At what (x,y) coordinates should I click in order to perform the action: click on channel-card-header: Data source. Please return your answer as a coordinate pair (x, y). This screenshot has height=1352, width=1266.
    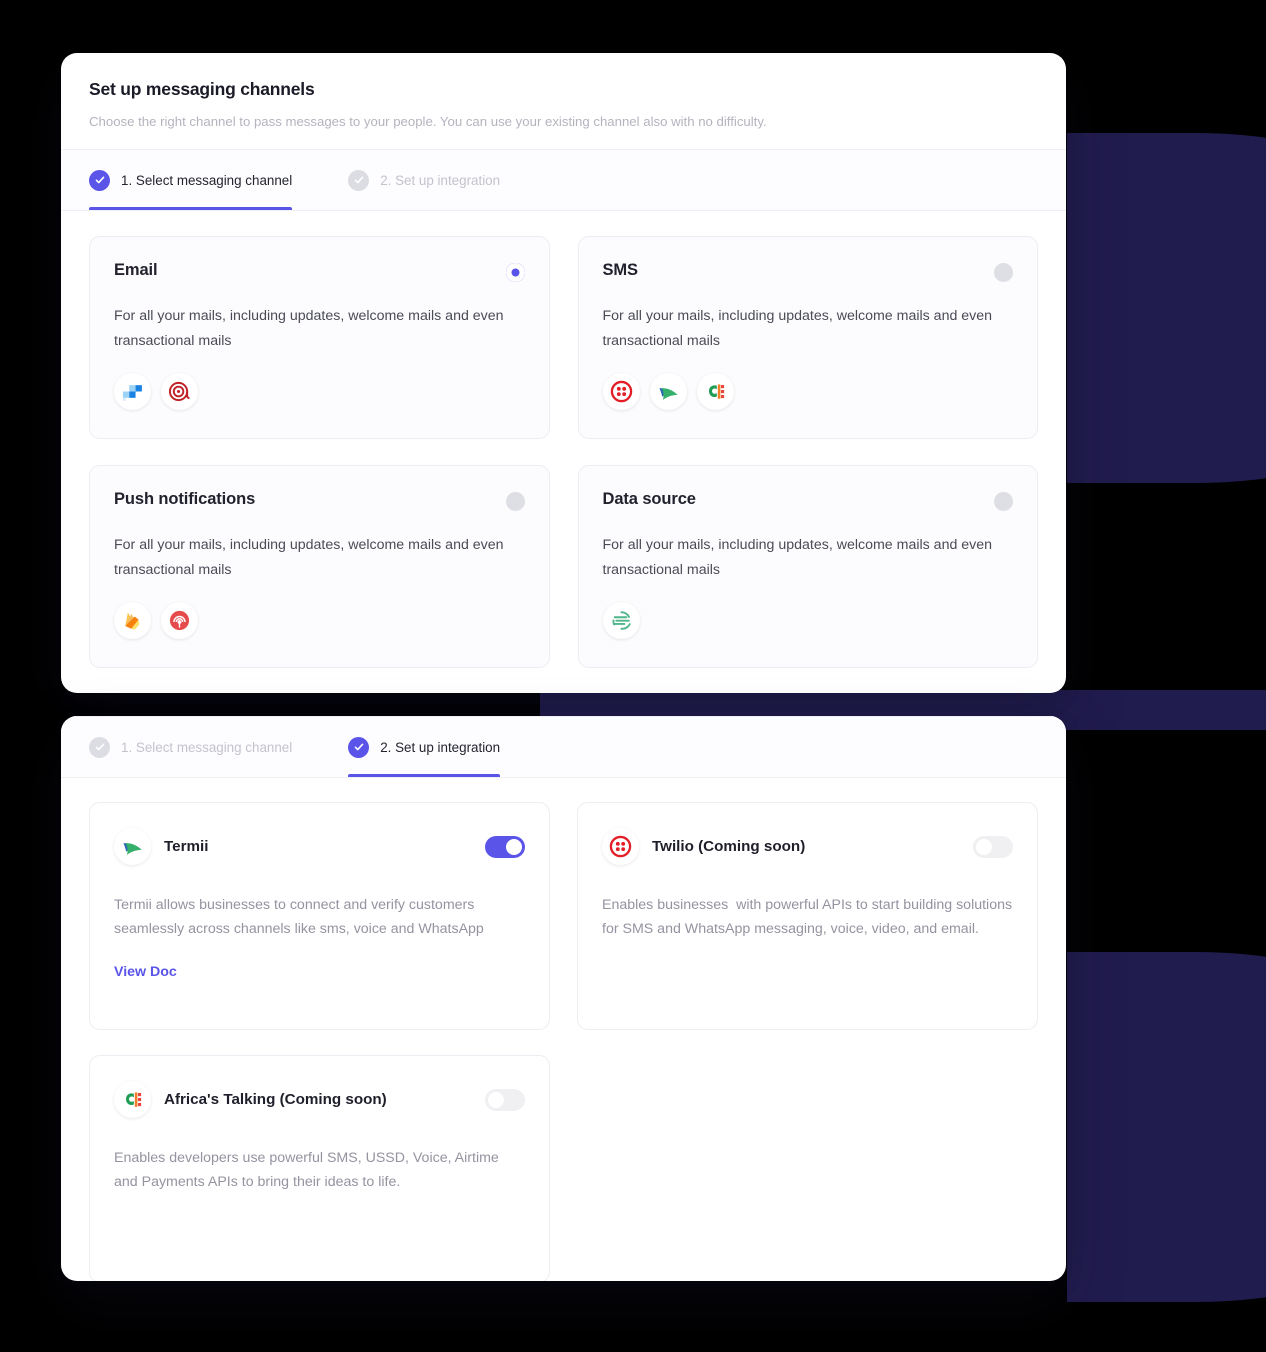
    Looking at the image, I should click on (807, 501).